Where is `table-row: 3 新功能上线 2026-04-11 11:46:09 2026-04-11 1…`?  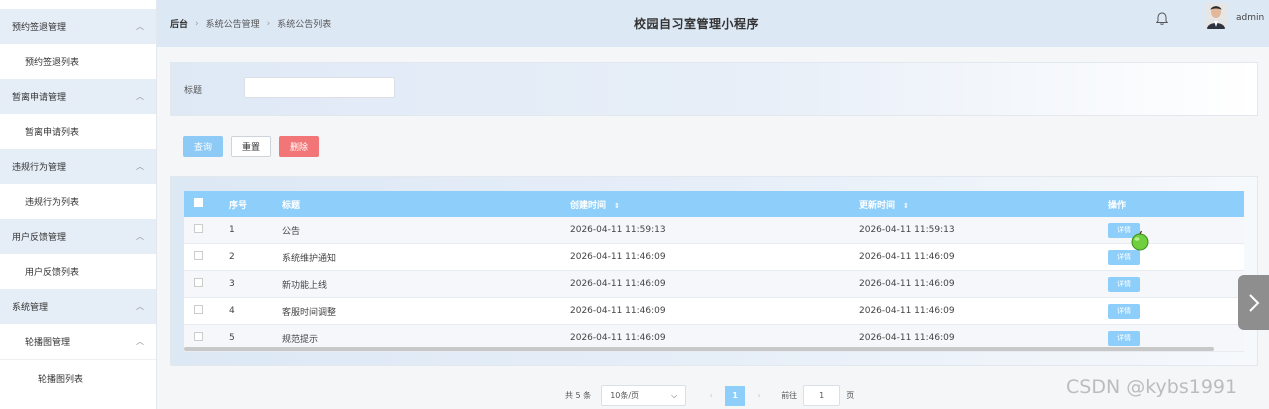 table-row: 3 新功能上线 2026-04-11 11:46:09 2026-04-11 1… is located at coordinates (714, 284).